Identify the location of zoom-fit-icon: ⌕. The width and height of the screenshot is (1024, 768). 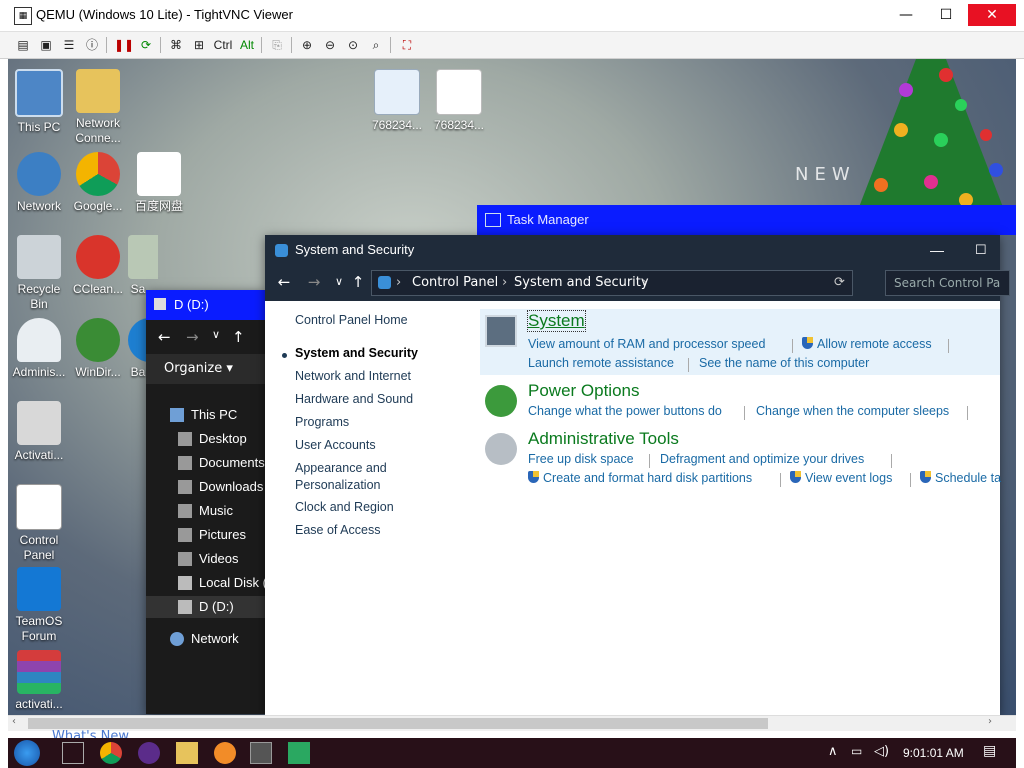
(376, 45).